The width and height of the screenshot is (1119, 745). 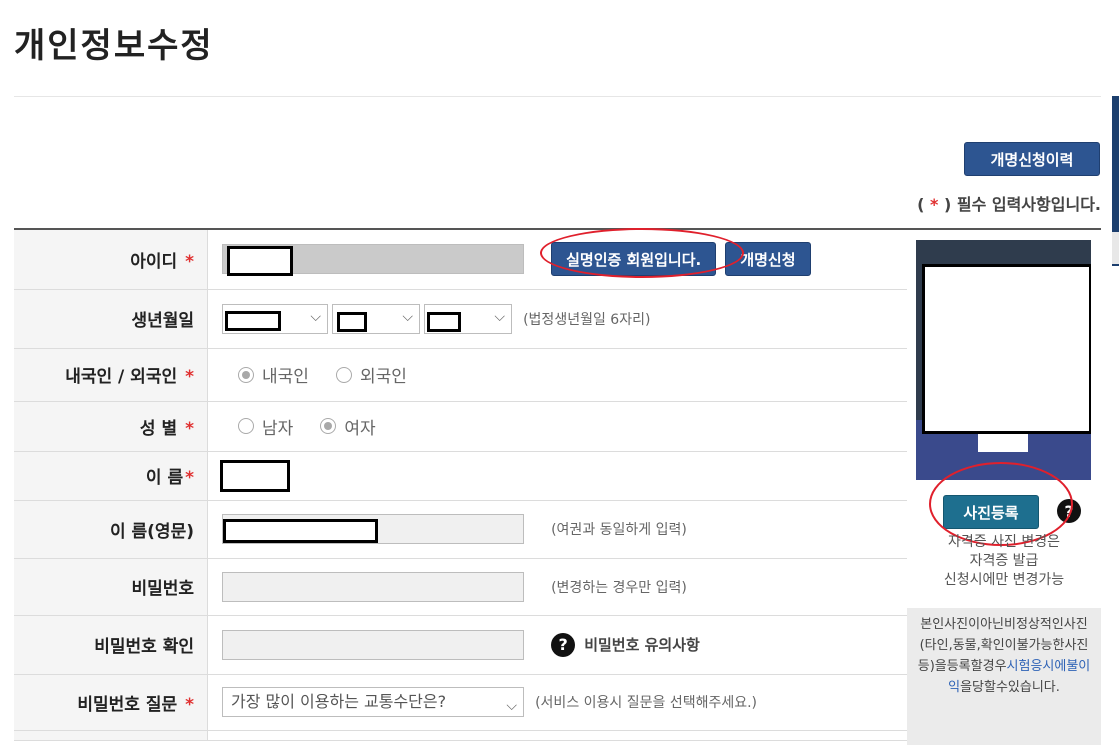 I want to click on radio-domestic-label: 내국인, so click(x=285, y=377).